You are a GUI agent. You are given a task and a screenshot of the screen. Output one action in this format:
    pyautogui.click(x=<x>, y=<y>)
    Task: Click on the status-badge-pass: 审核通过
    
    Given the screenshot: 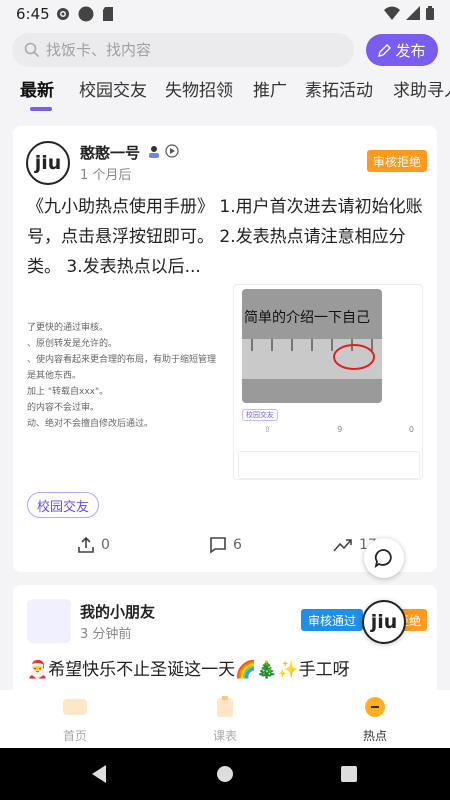 What is the action you would take?
    pyautogui.click(x=332, y=620)
    